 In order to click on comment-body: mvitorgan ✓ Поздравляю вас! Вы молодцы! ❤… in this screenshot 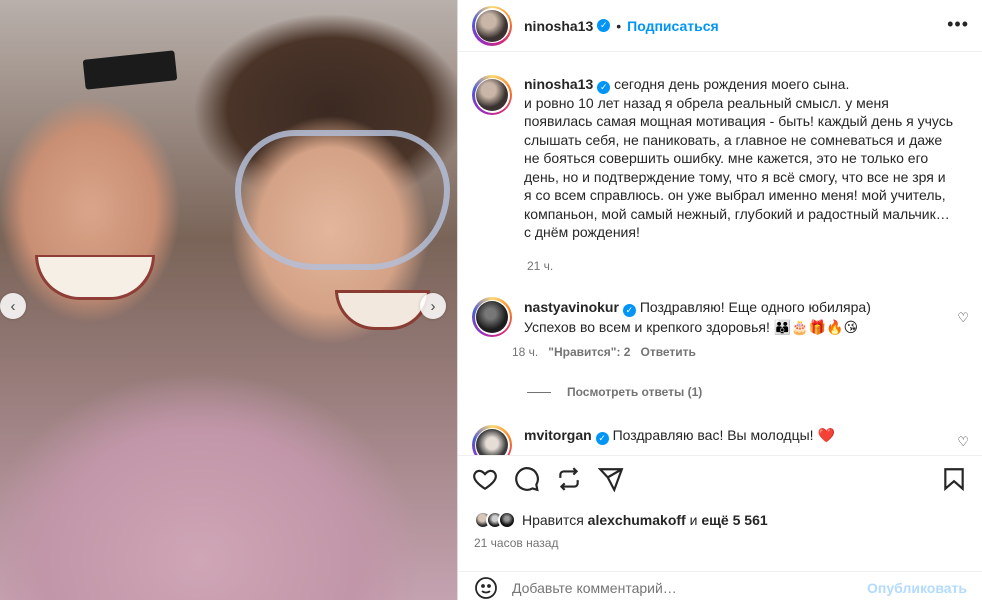, I will do `click(729, 440)`.